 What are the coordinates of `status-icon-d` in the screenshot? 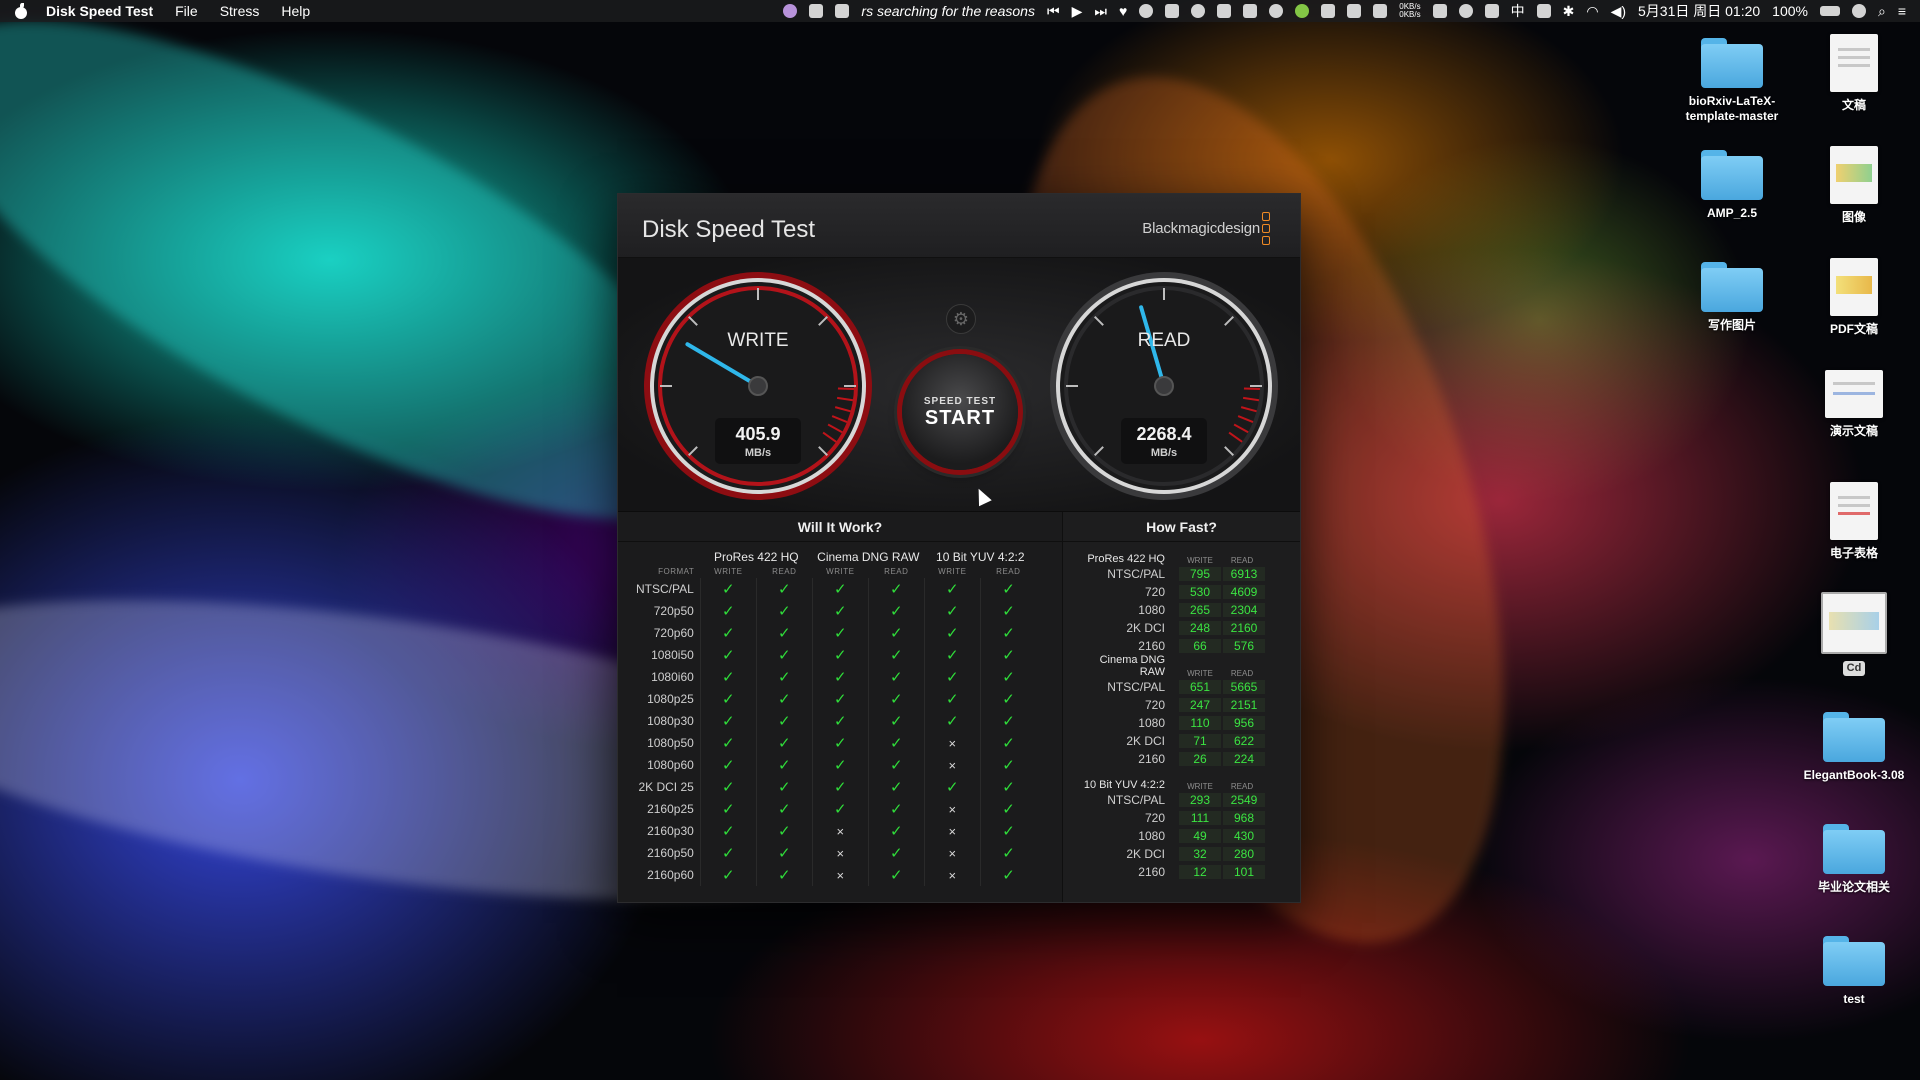 It's located at (1380, 11).